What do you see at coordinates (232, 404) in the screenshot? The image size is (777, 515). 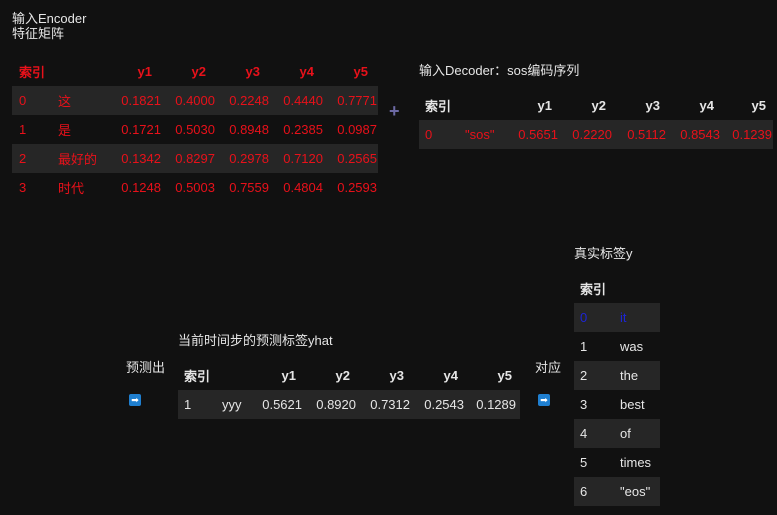 I see `yhat-cell-token: yyy` at bounding box center [232, 404].